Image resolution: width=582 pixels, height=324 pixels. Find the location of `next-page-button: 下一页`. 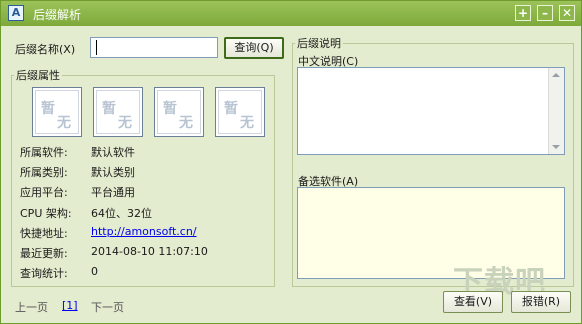

next-page-button: 下一页 is located at coordinates (107, 307).